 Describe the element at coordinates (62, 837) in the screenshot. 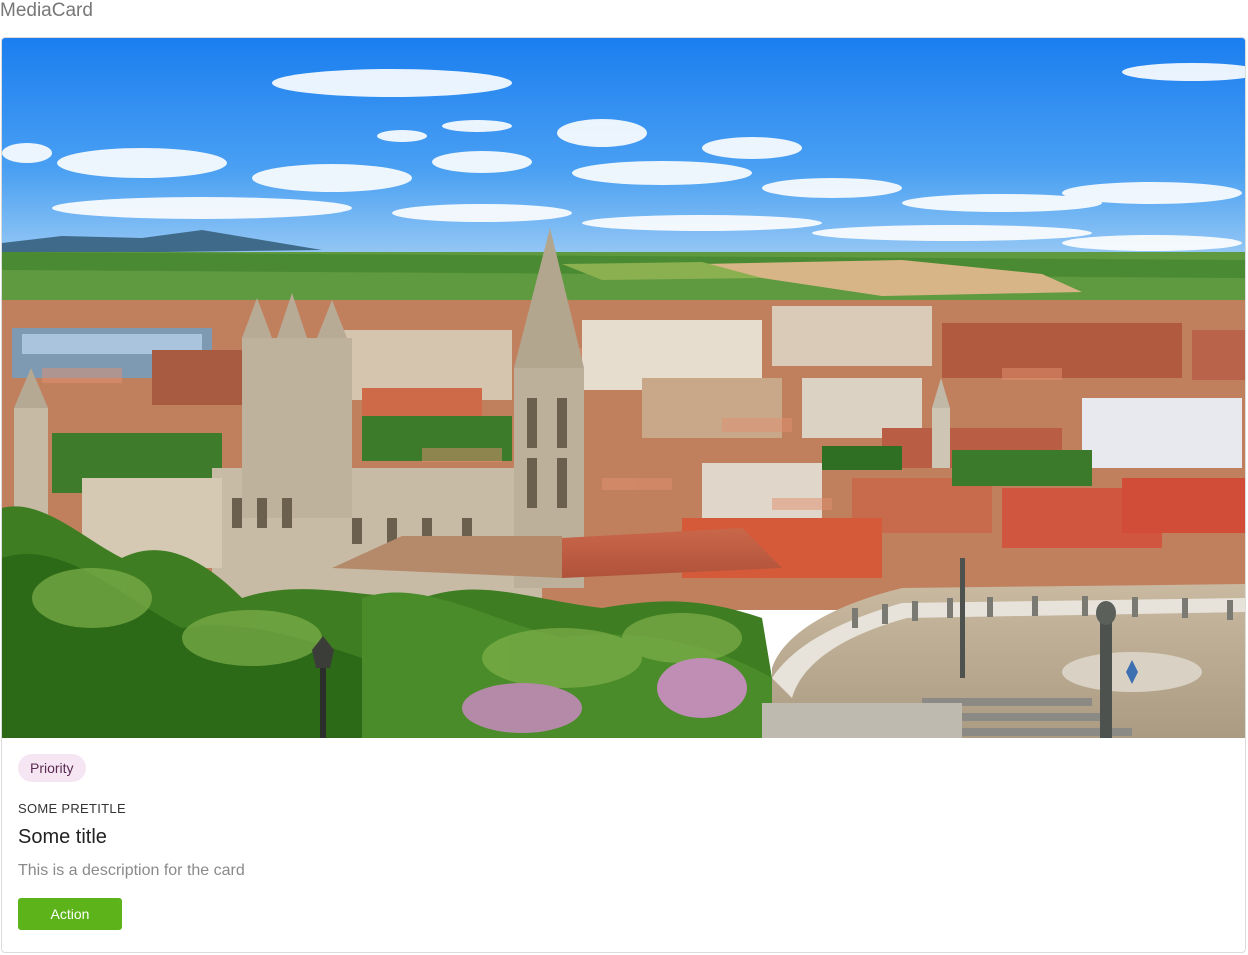

I see `card-title: Some title` at that location.